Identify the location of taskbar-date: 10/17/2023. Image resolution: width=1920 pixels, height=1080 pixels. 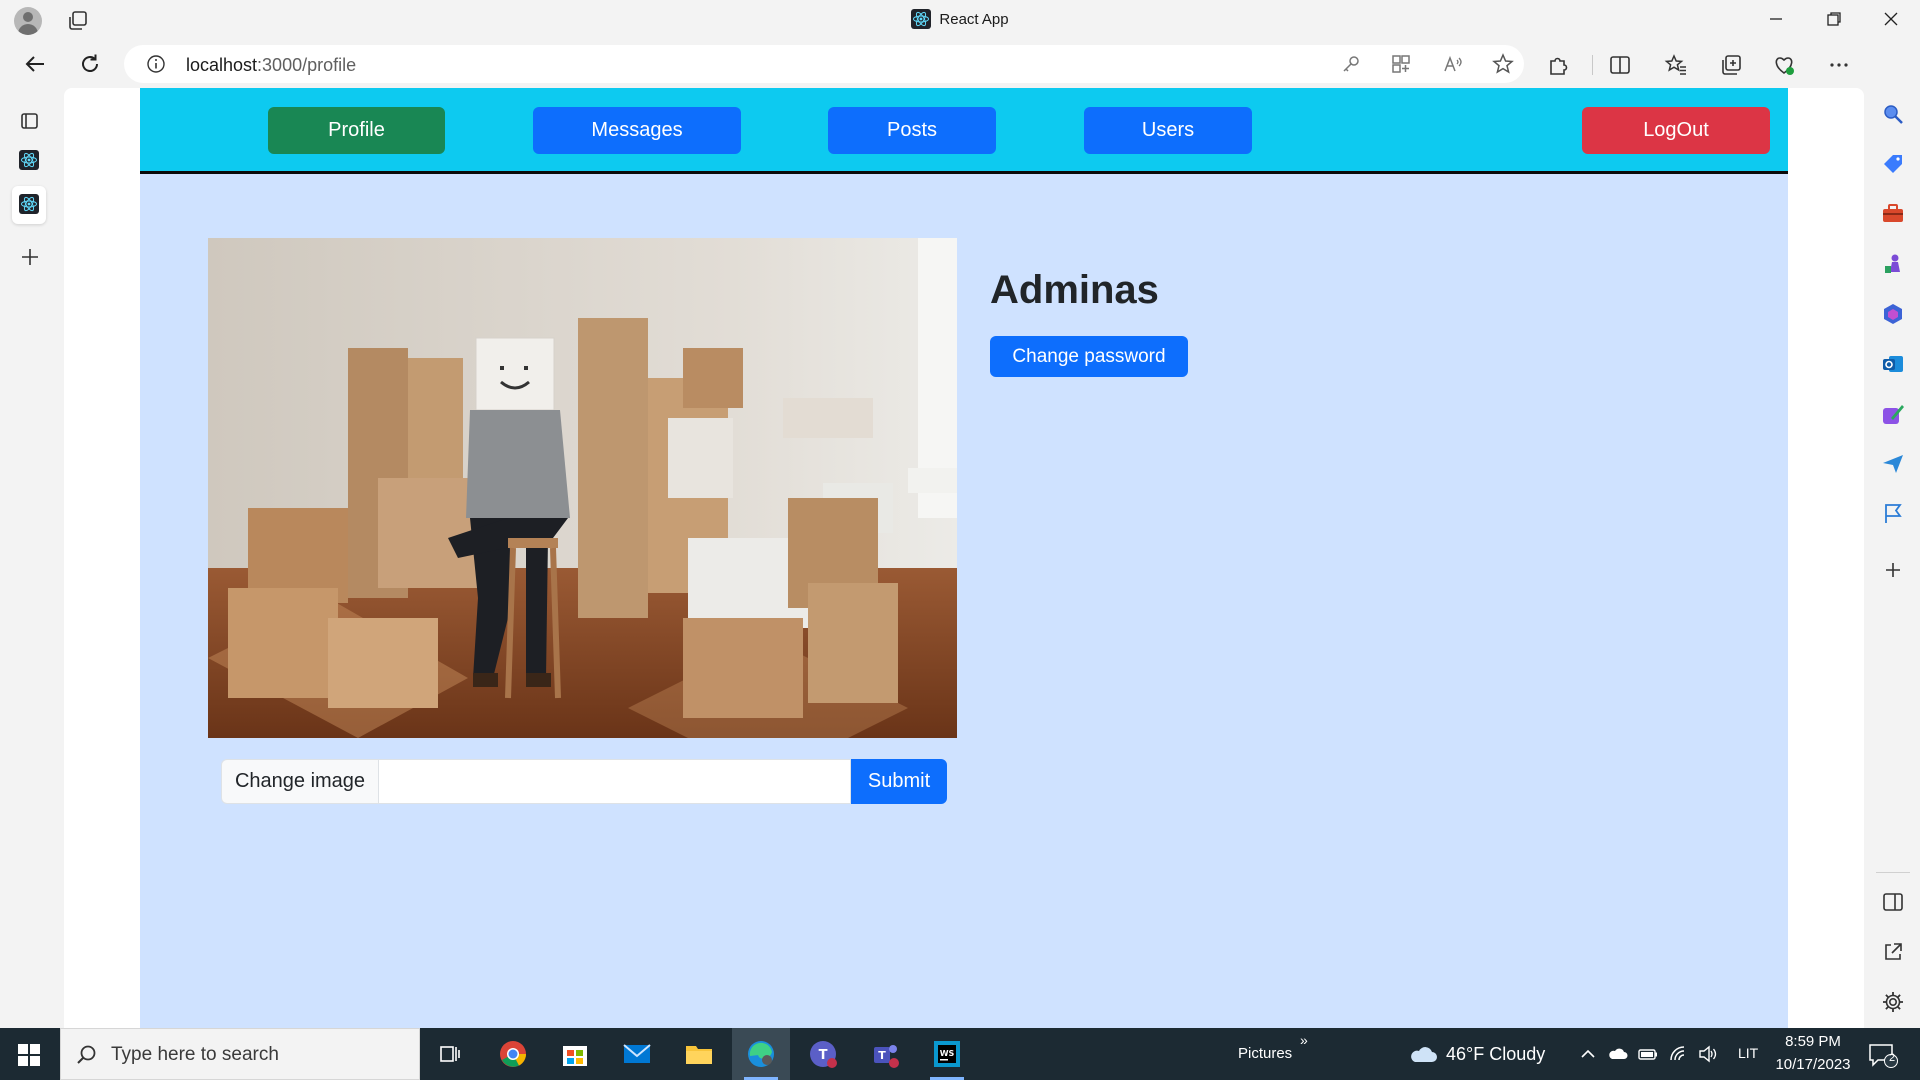
(1813, 1064).